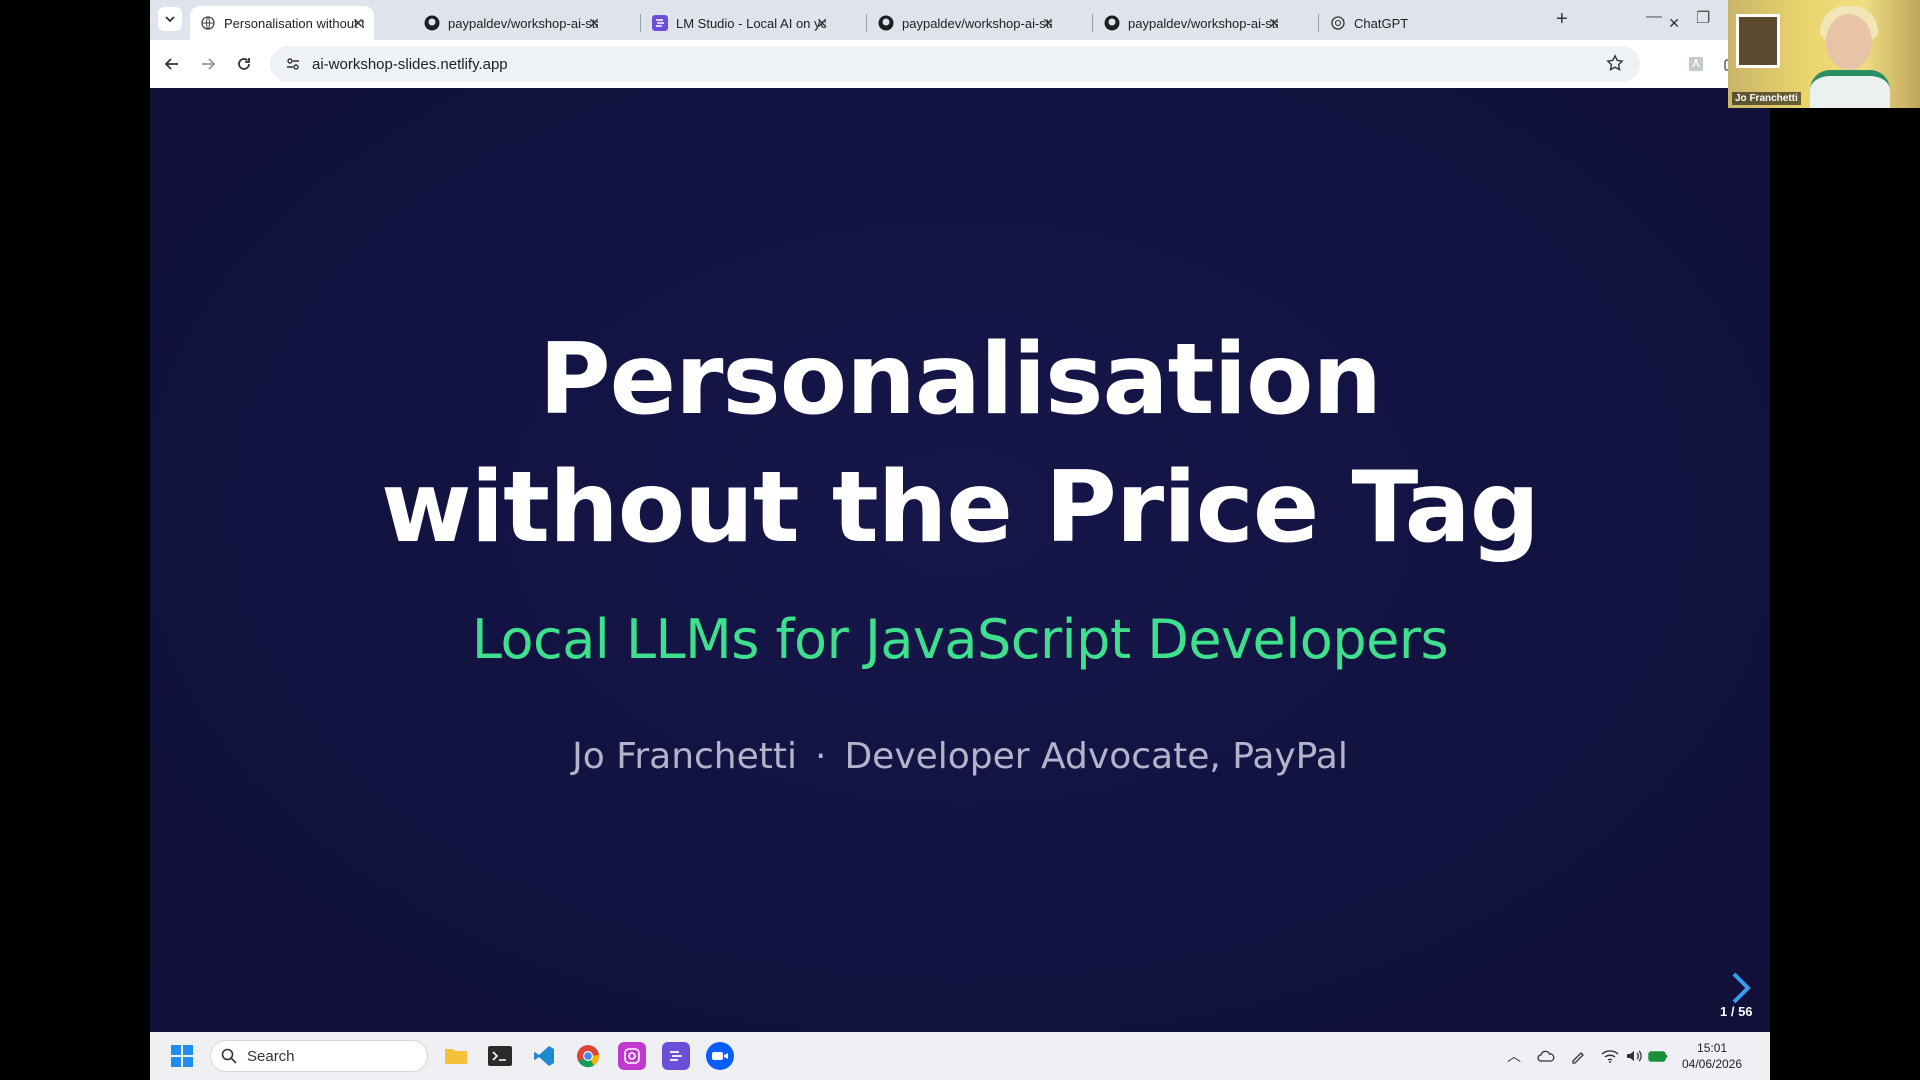 The image size is (1920, 1080). What do you see at coordinates (1766, 98) in the screenshot?
I see `participant-name: Jo Franchetti` at bounding box center [1766, 98].